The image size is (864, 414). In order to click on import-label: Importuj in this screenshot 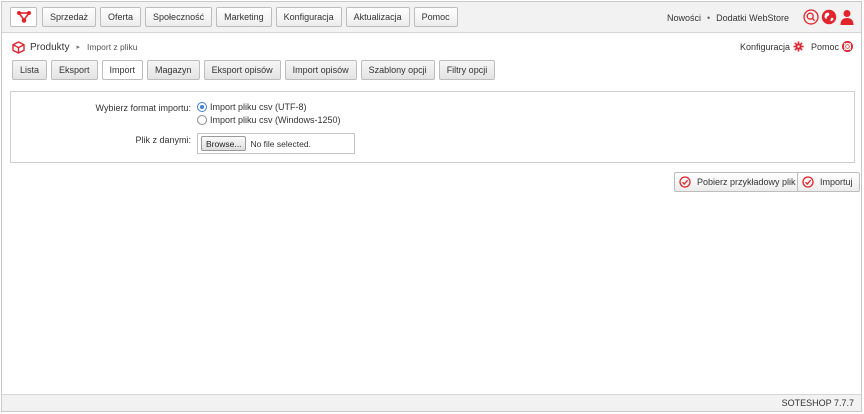, I will do `click(836, 182)`.